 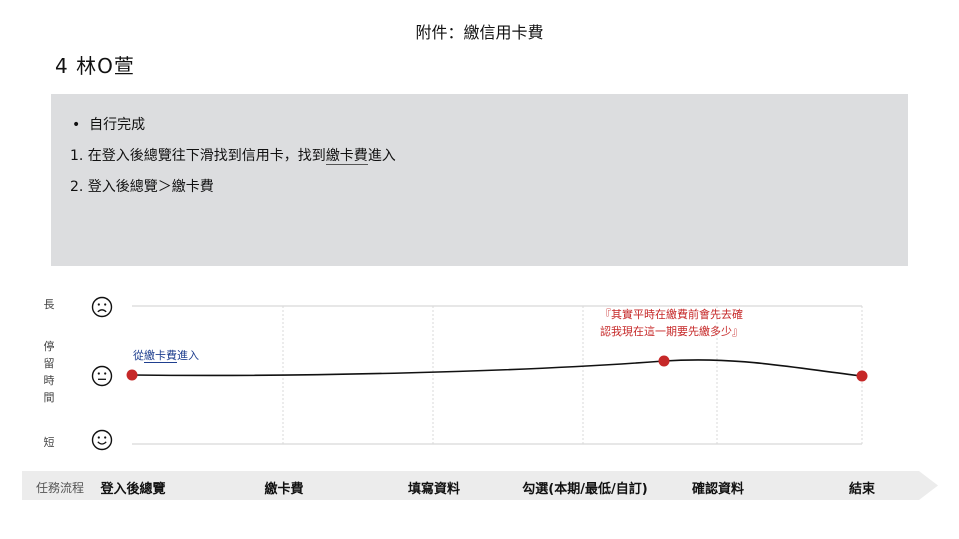 I want to click on stage-end: 結束, so click(x=862, y=489).